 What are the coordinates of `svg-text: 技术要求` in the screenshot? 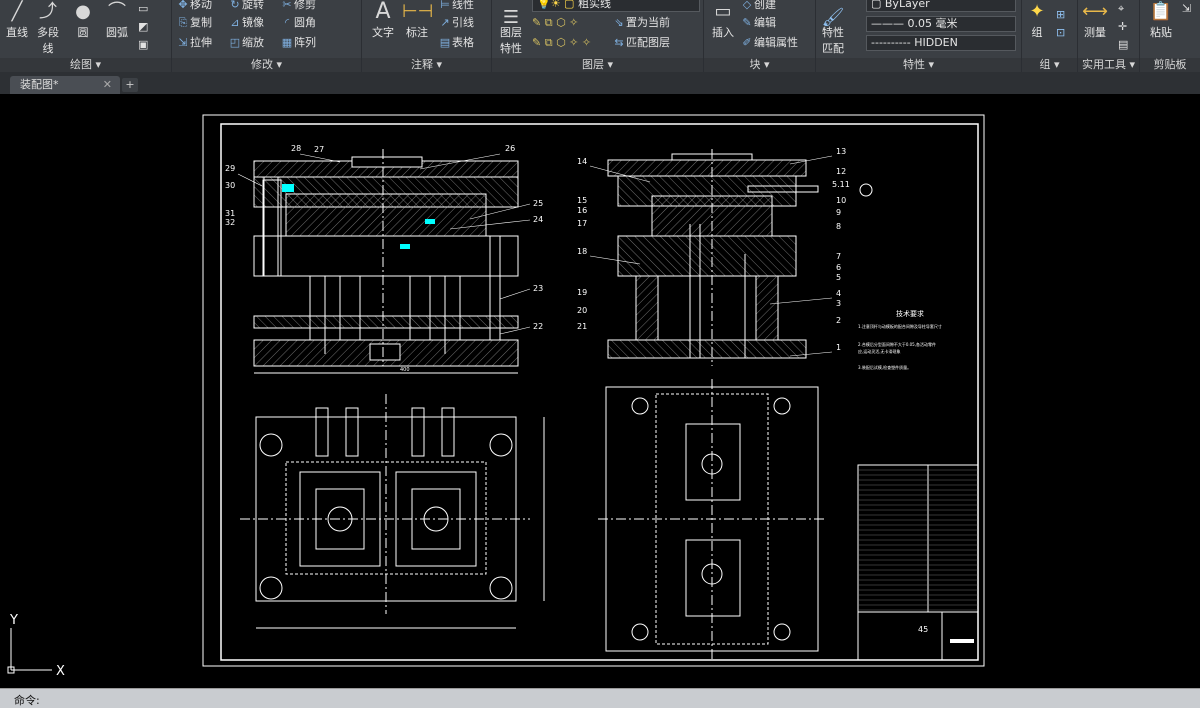 It's located at (910, 313).